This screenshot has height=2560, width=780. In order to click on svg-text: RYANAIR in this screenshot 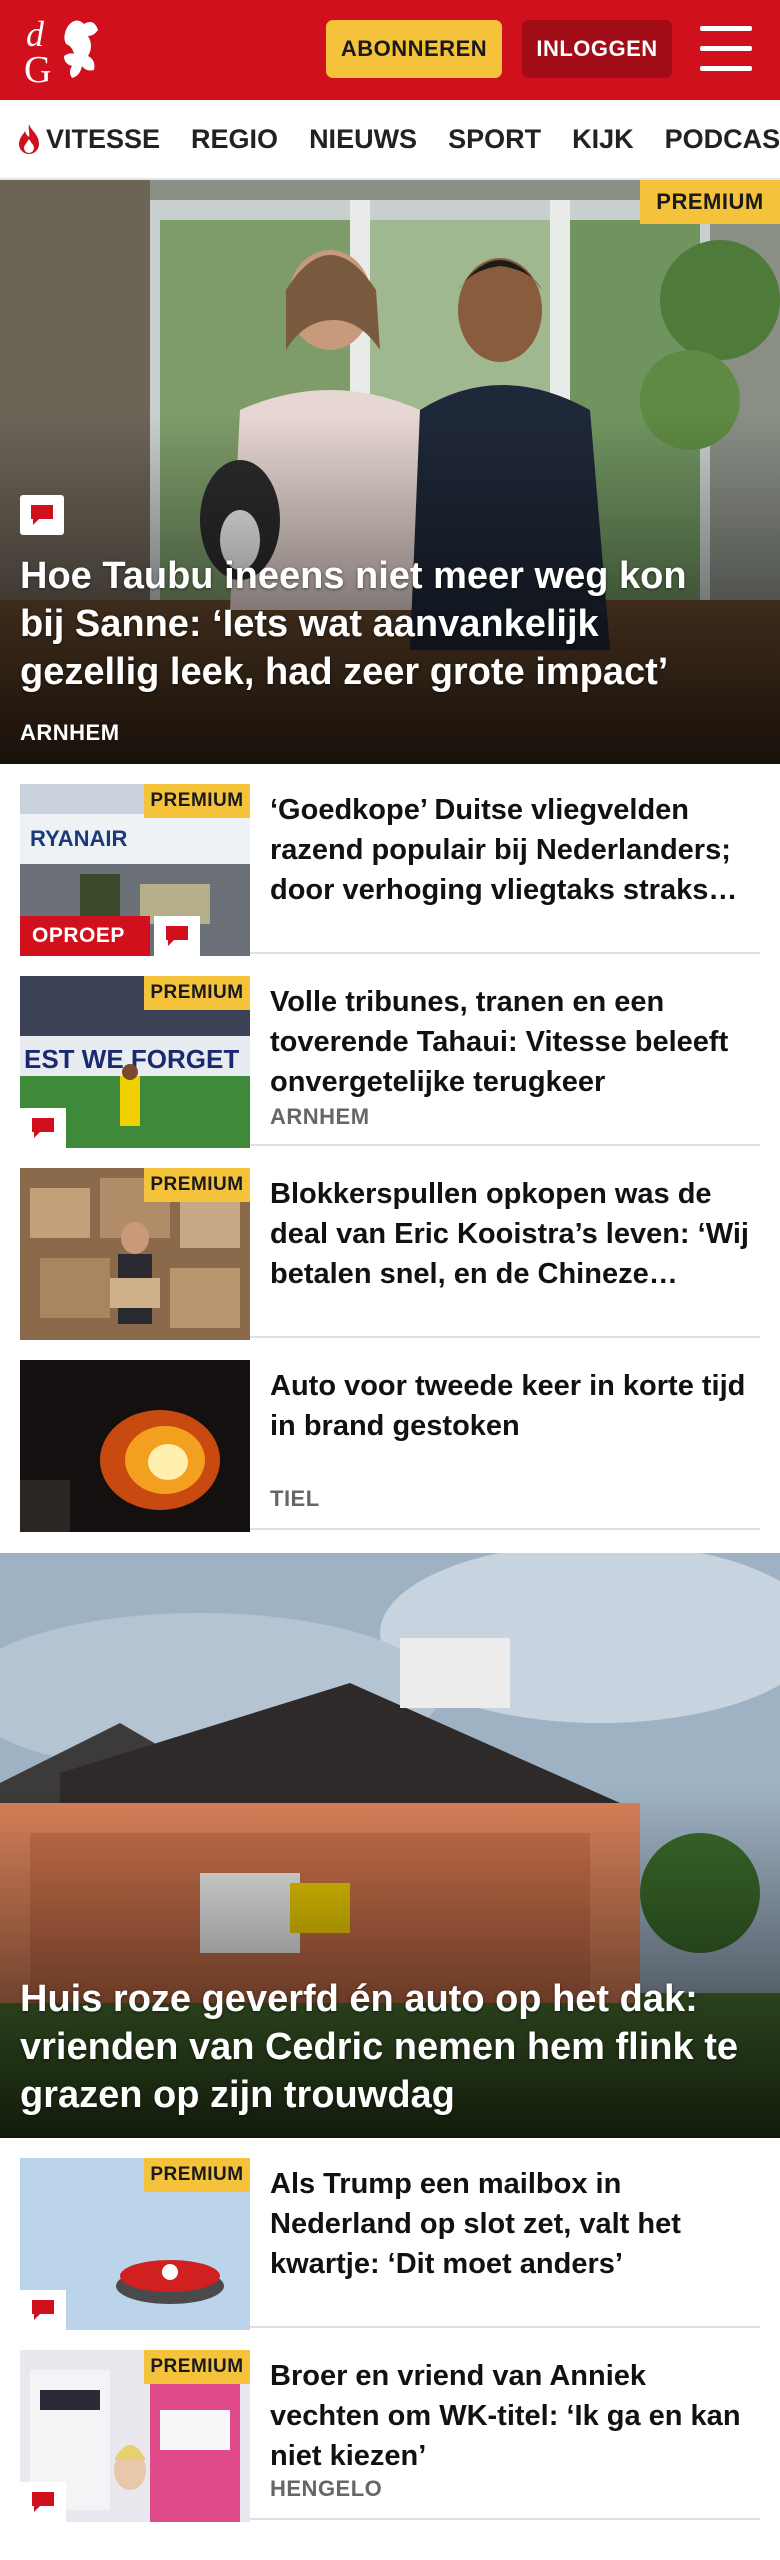, I will do `click(79, 838)`.